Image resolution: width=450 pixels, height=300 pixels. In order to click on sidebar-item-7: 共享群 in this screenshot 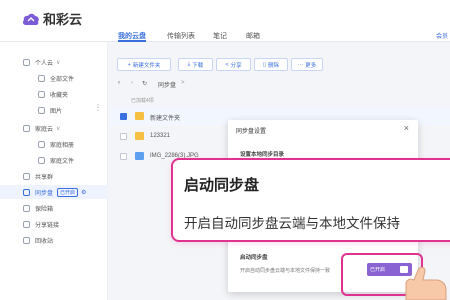, I will do `click(54, 176)`.